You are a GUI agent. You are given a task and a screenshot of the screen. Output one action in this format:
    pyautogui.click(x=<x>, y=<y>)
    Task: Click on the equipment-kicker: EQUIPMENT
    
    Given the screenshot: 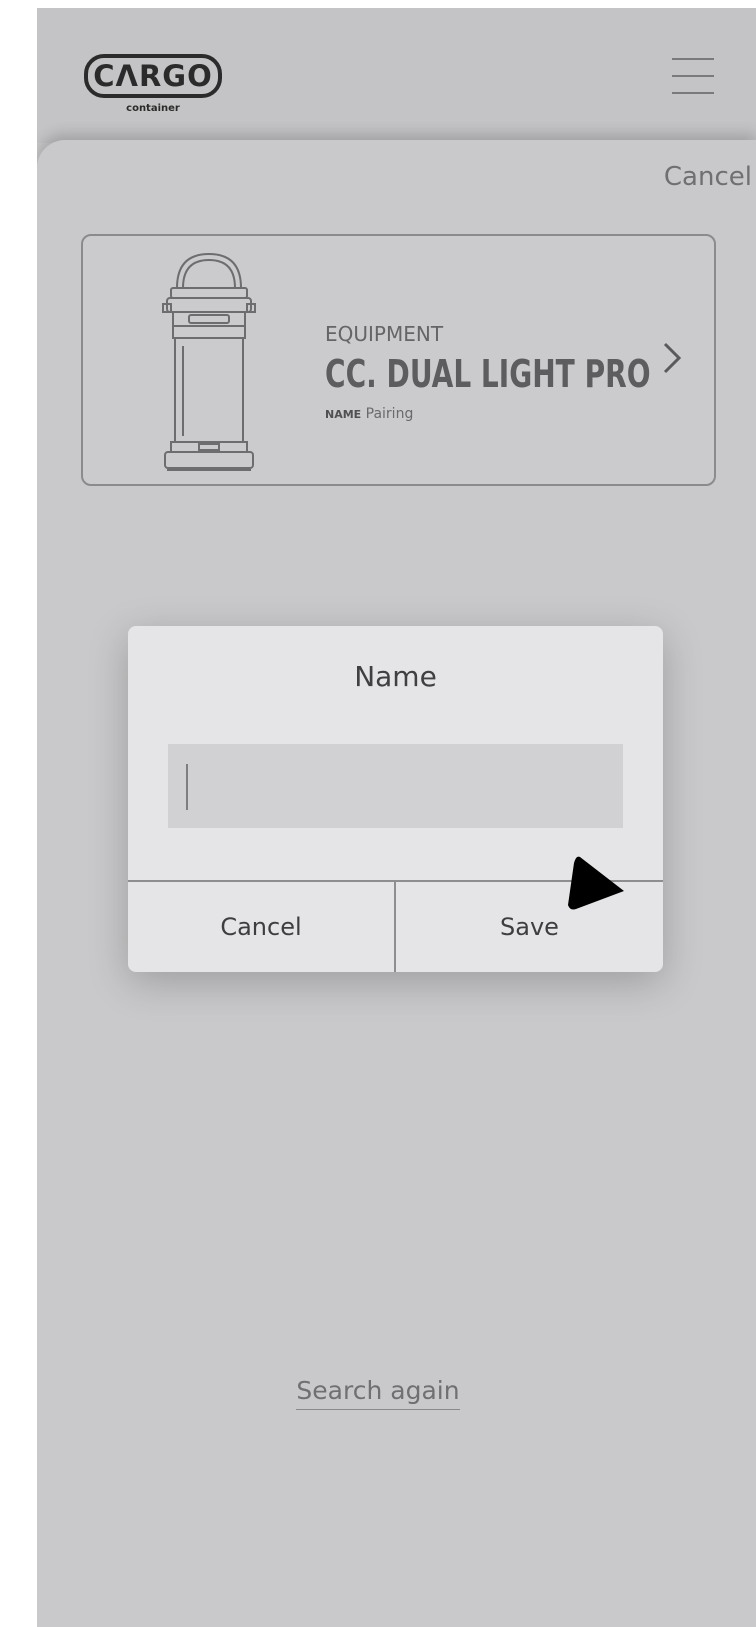 What is the action you would take?
    pyautogui.click(x=384, y=334)
    